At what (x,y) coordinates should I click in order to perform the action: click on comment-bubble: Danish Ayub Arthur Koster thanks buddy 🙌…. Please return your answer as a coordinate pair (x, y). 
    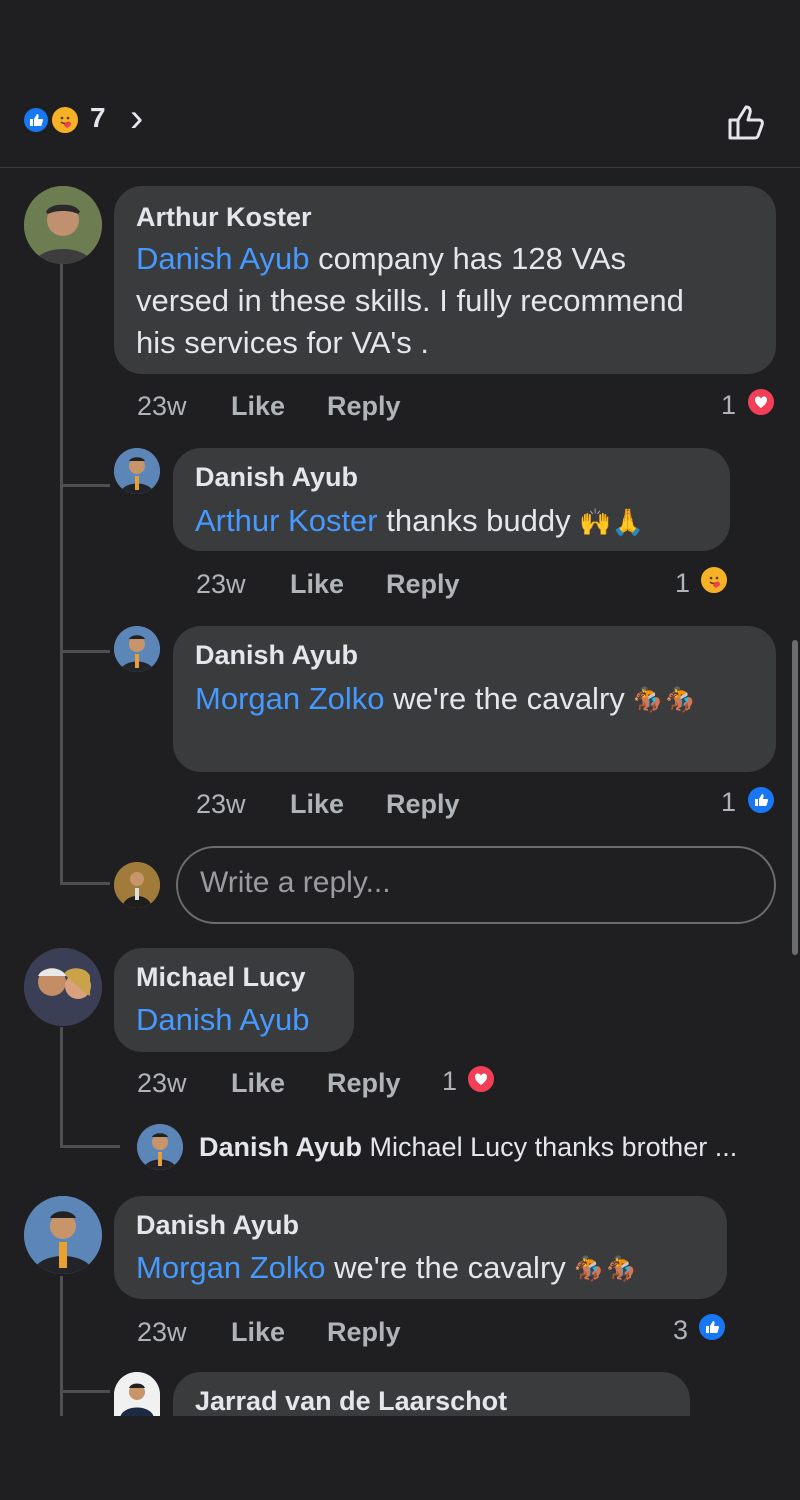
    Looking at the image, I should click on (451, 499).